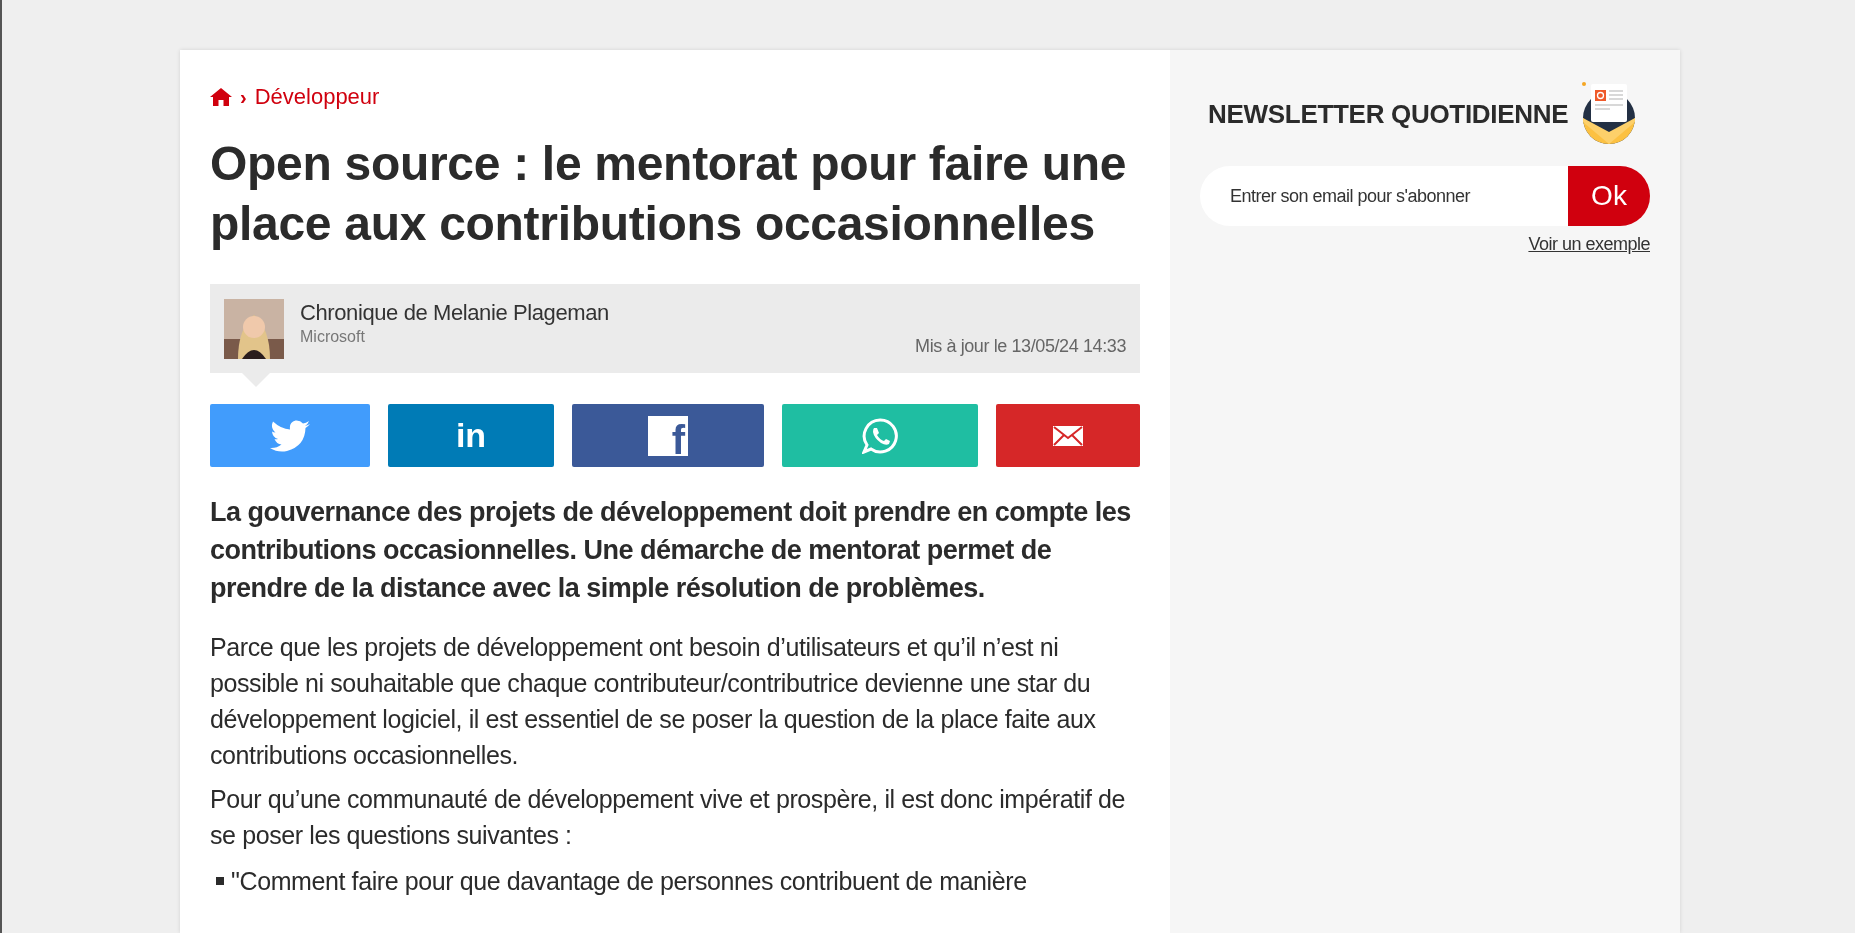 Image resolution: width=1855 pixels, height=933 pixels. Describe the element at coordinates (1589, 244) in the screenshot. I see `example-link: Voir un exemple` at that location.